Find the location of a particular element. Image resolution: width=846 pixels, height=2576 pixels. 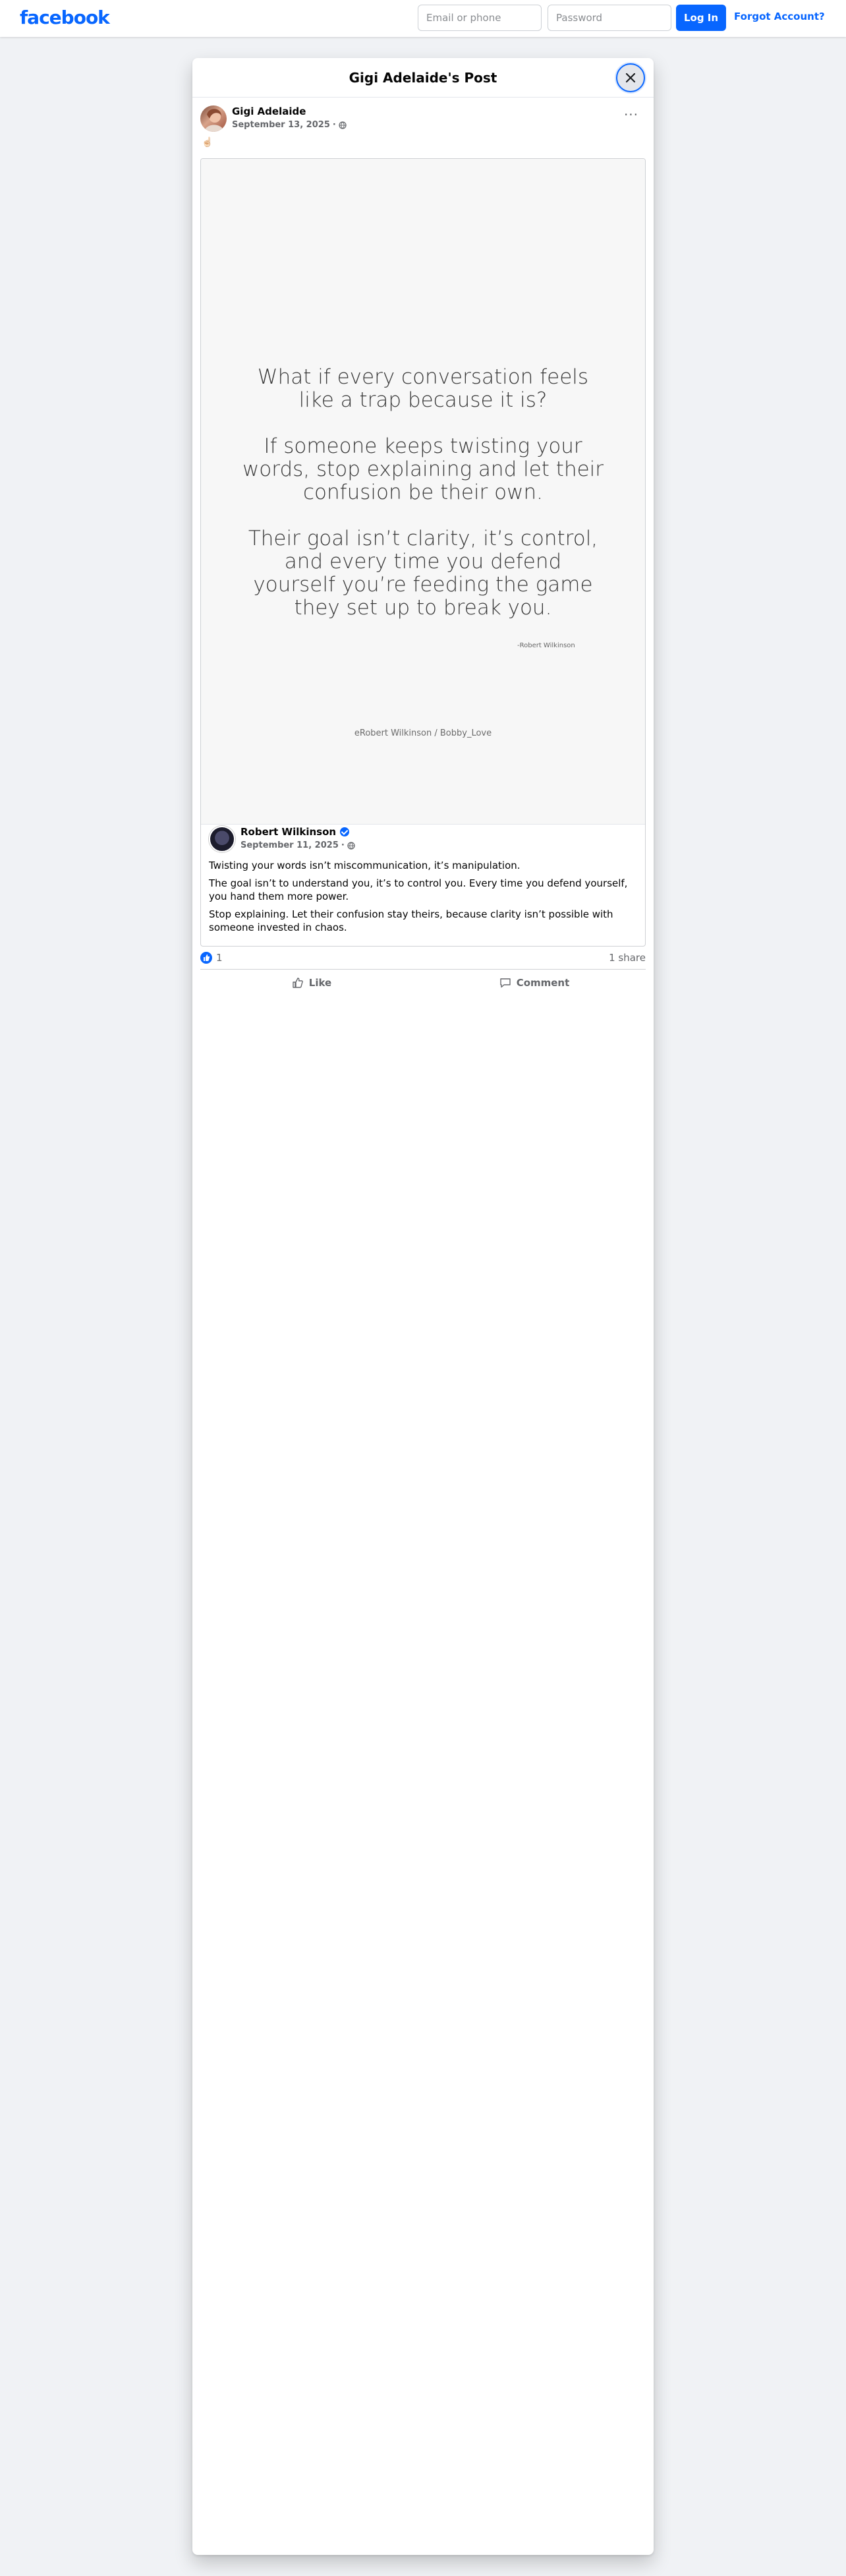

forgot-account-link: Forgot Account? is located at coordinates (779, 16).